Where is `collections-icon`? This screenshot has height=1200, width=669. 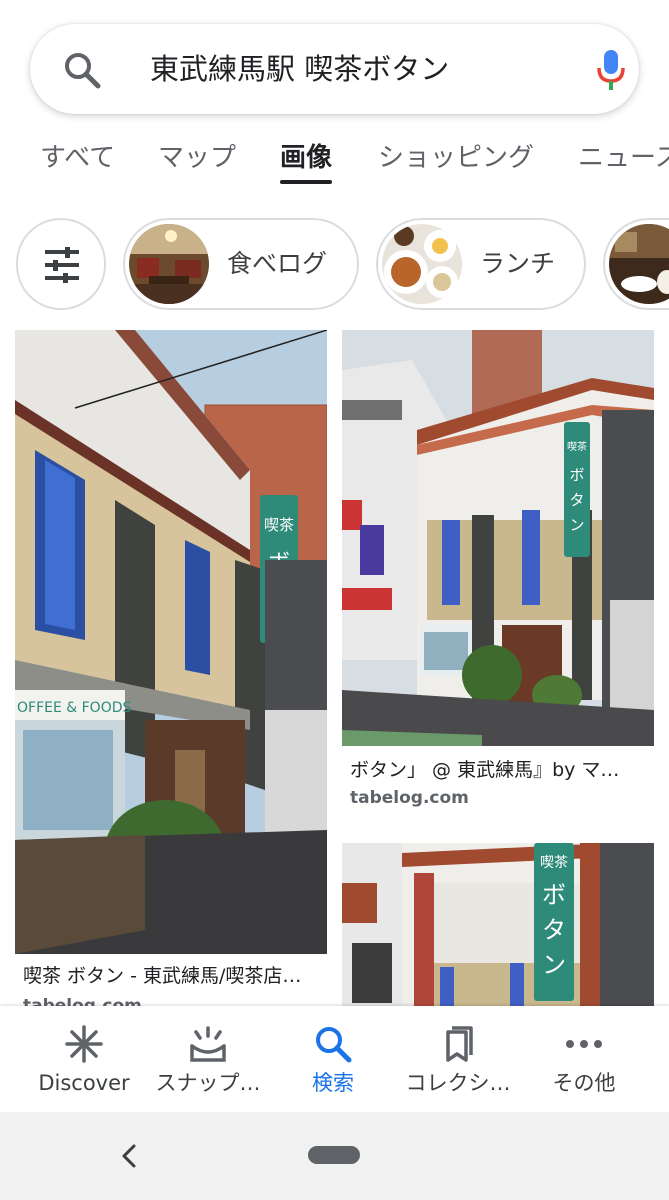
collections-icon is located at coordinates (459, 1044).